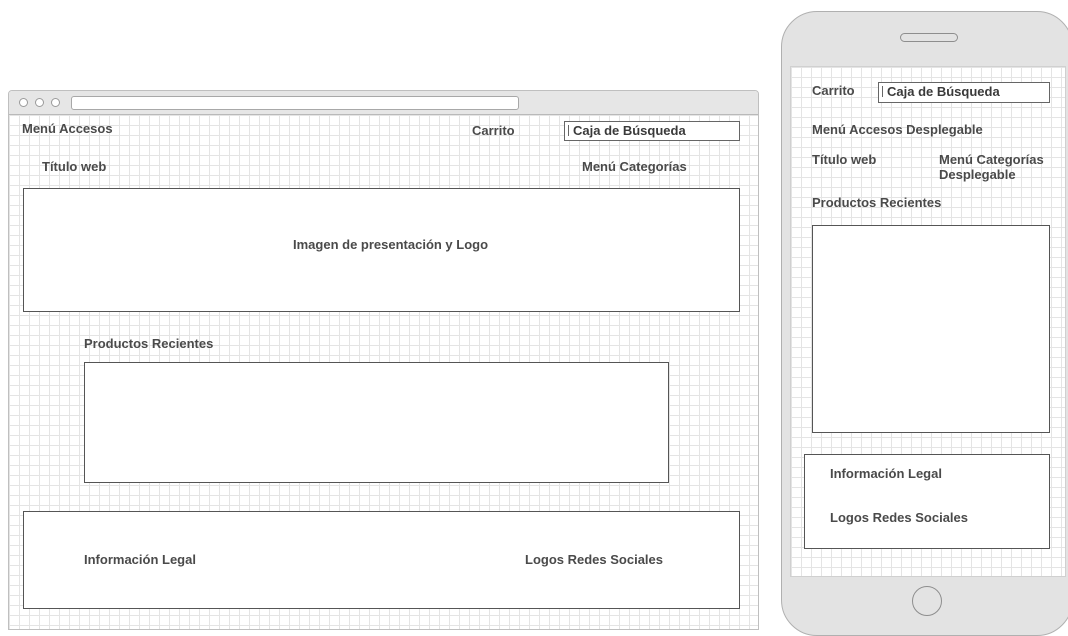 Image resolution: width=1068 pixels, height=636 pixels. What do you see at coordinates (886, 473) in the screenshot?
I see `mobile-legal-info: Información Legal` at bounding box center [886, 473].